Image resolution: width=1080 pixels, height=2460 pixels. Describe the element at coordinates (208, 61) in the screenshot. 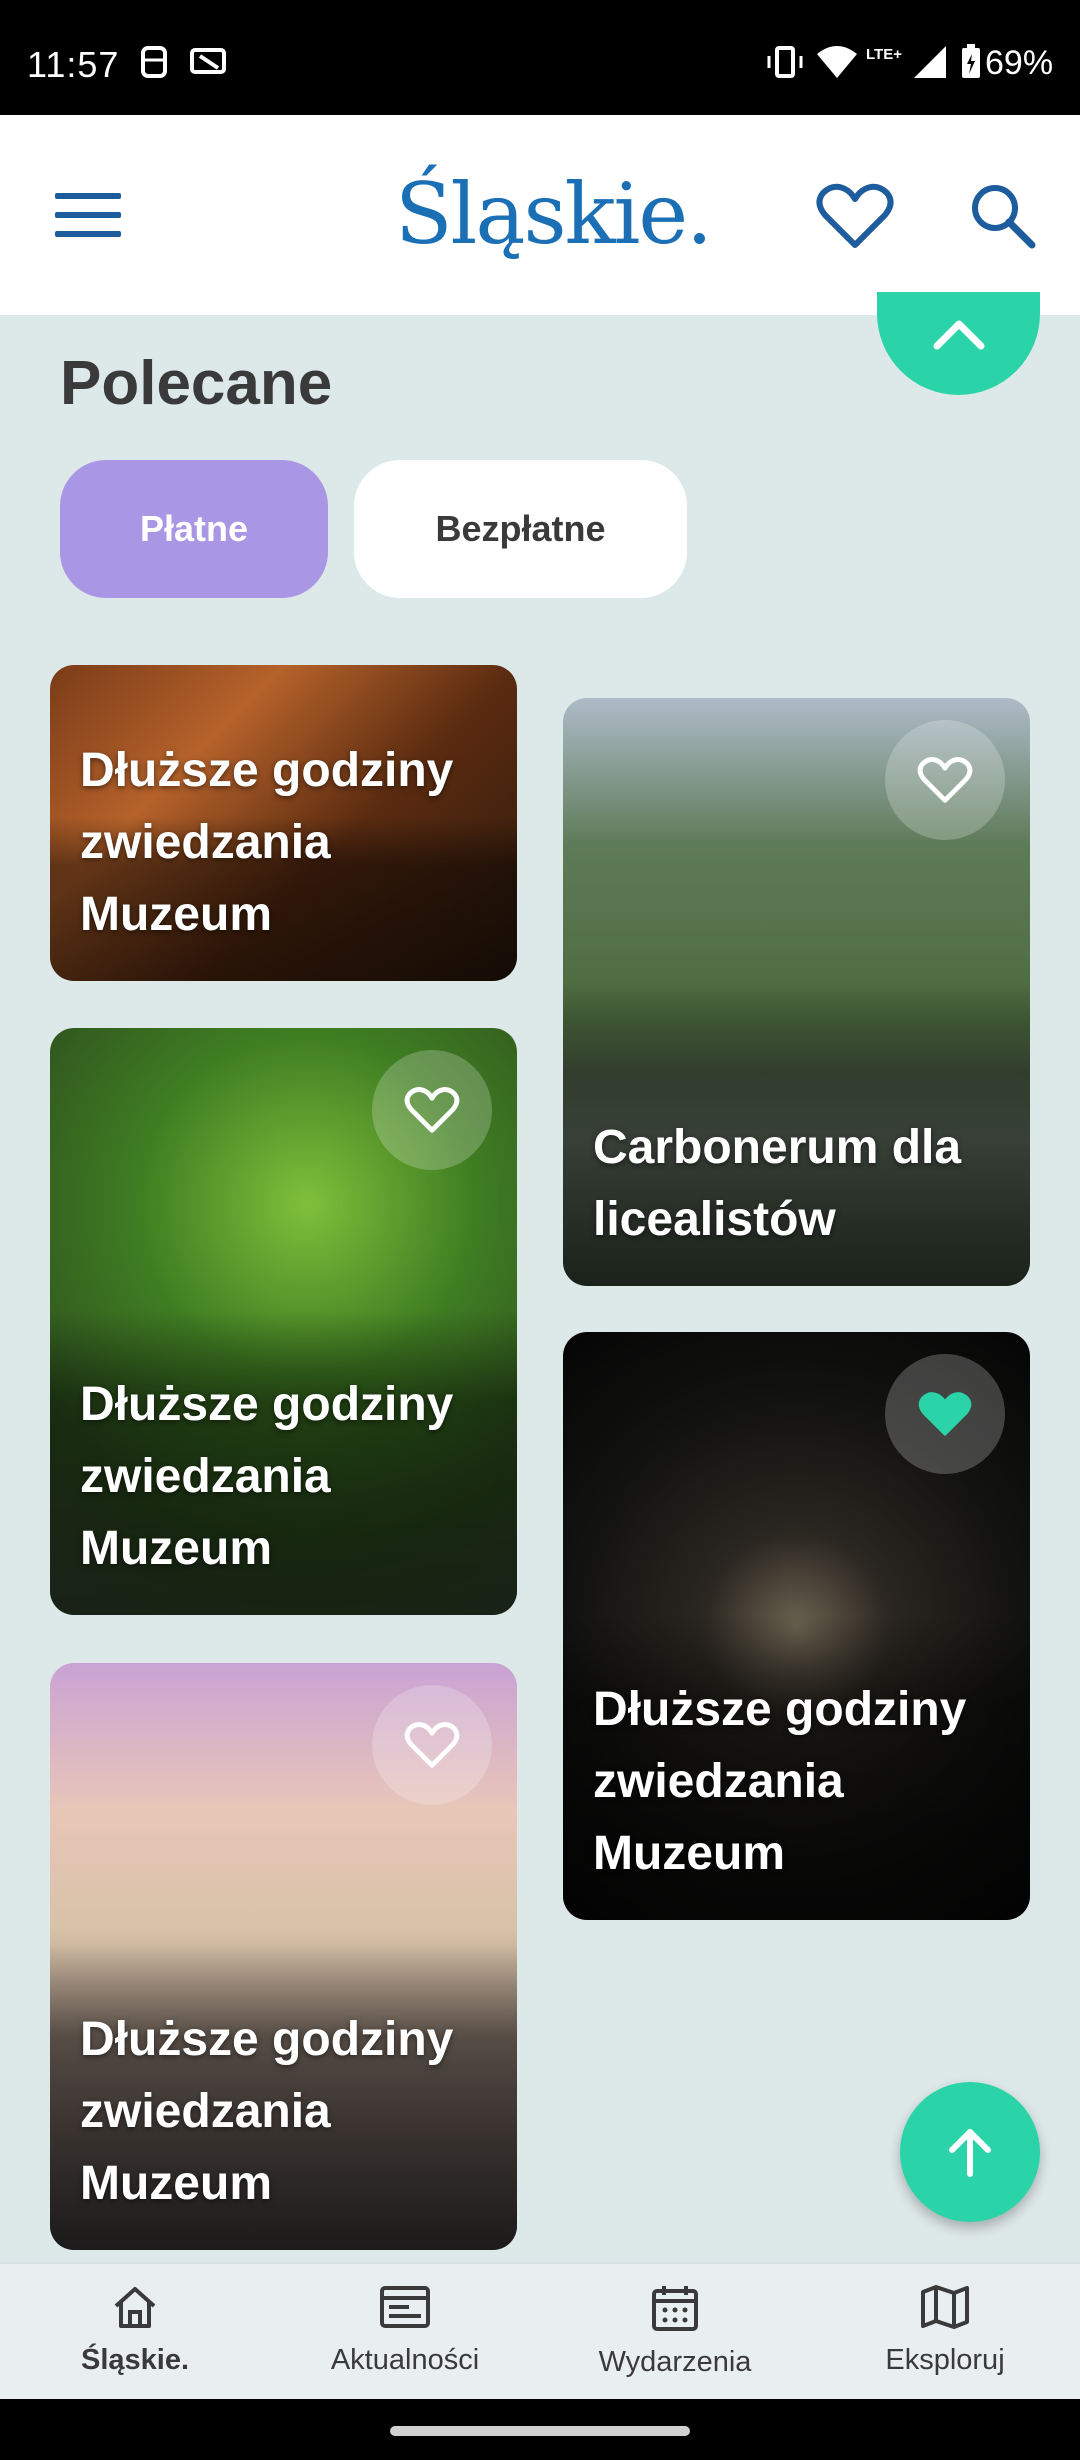

I see `cast-icon` at that location.